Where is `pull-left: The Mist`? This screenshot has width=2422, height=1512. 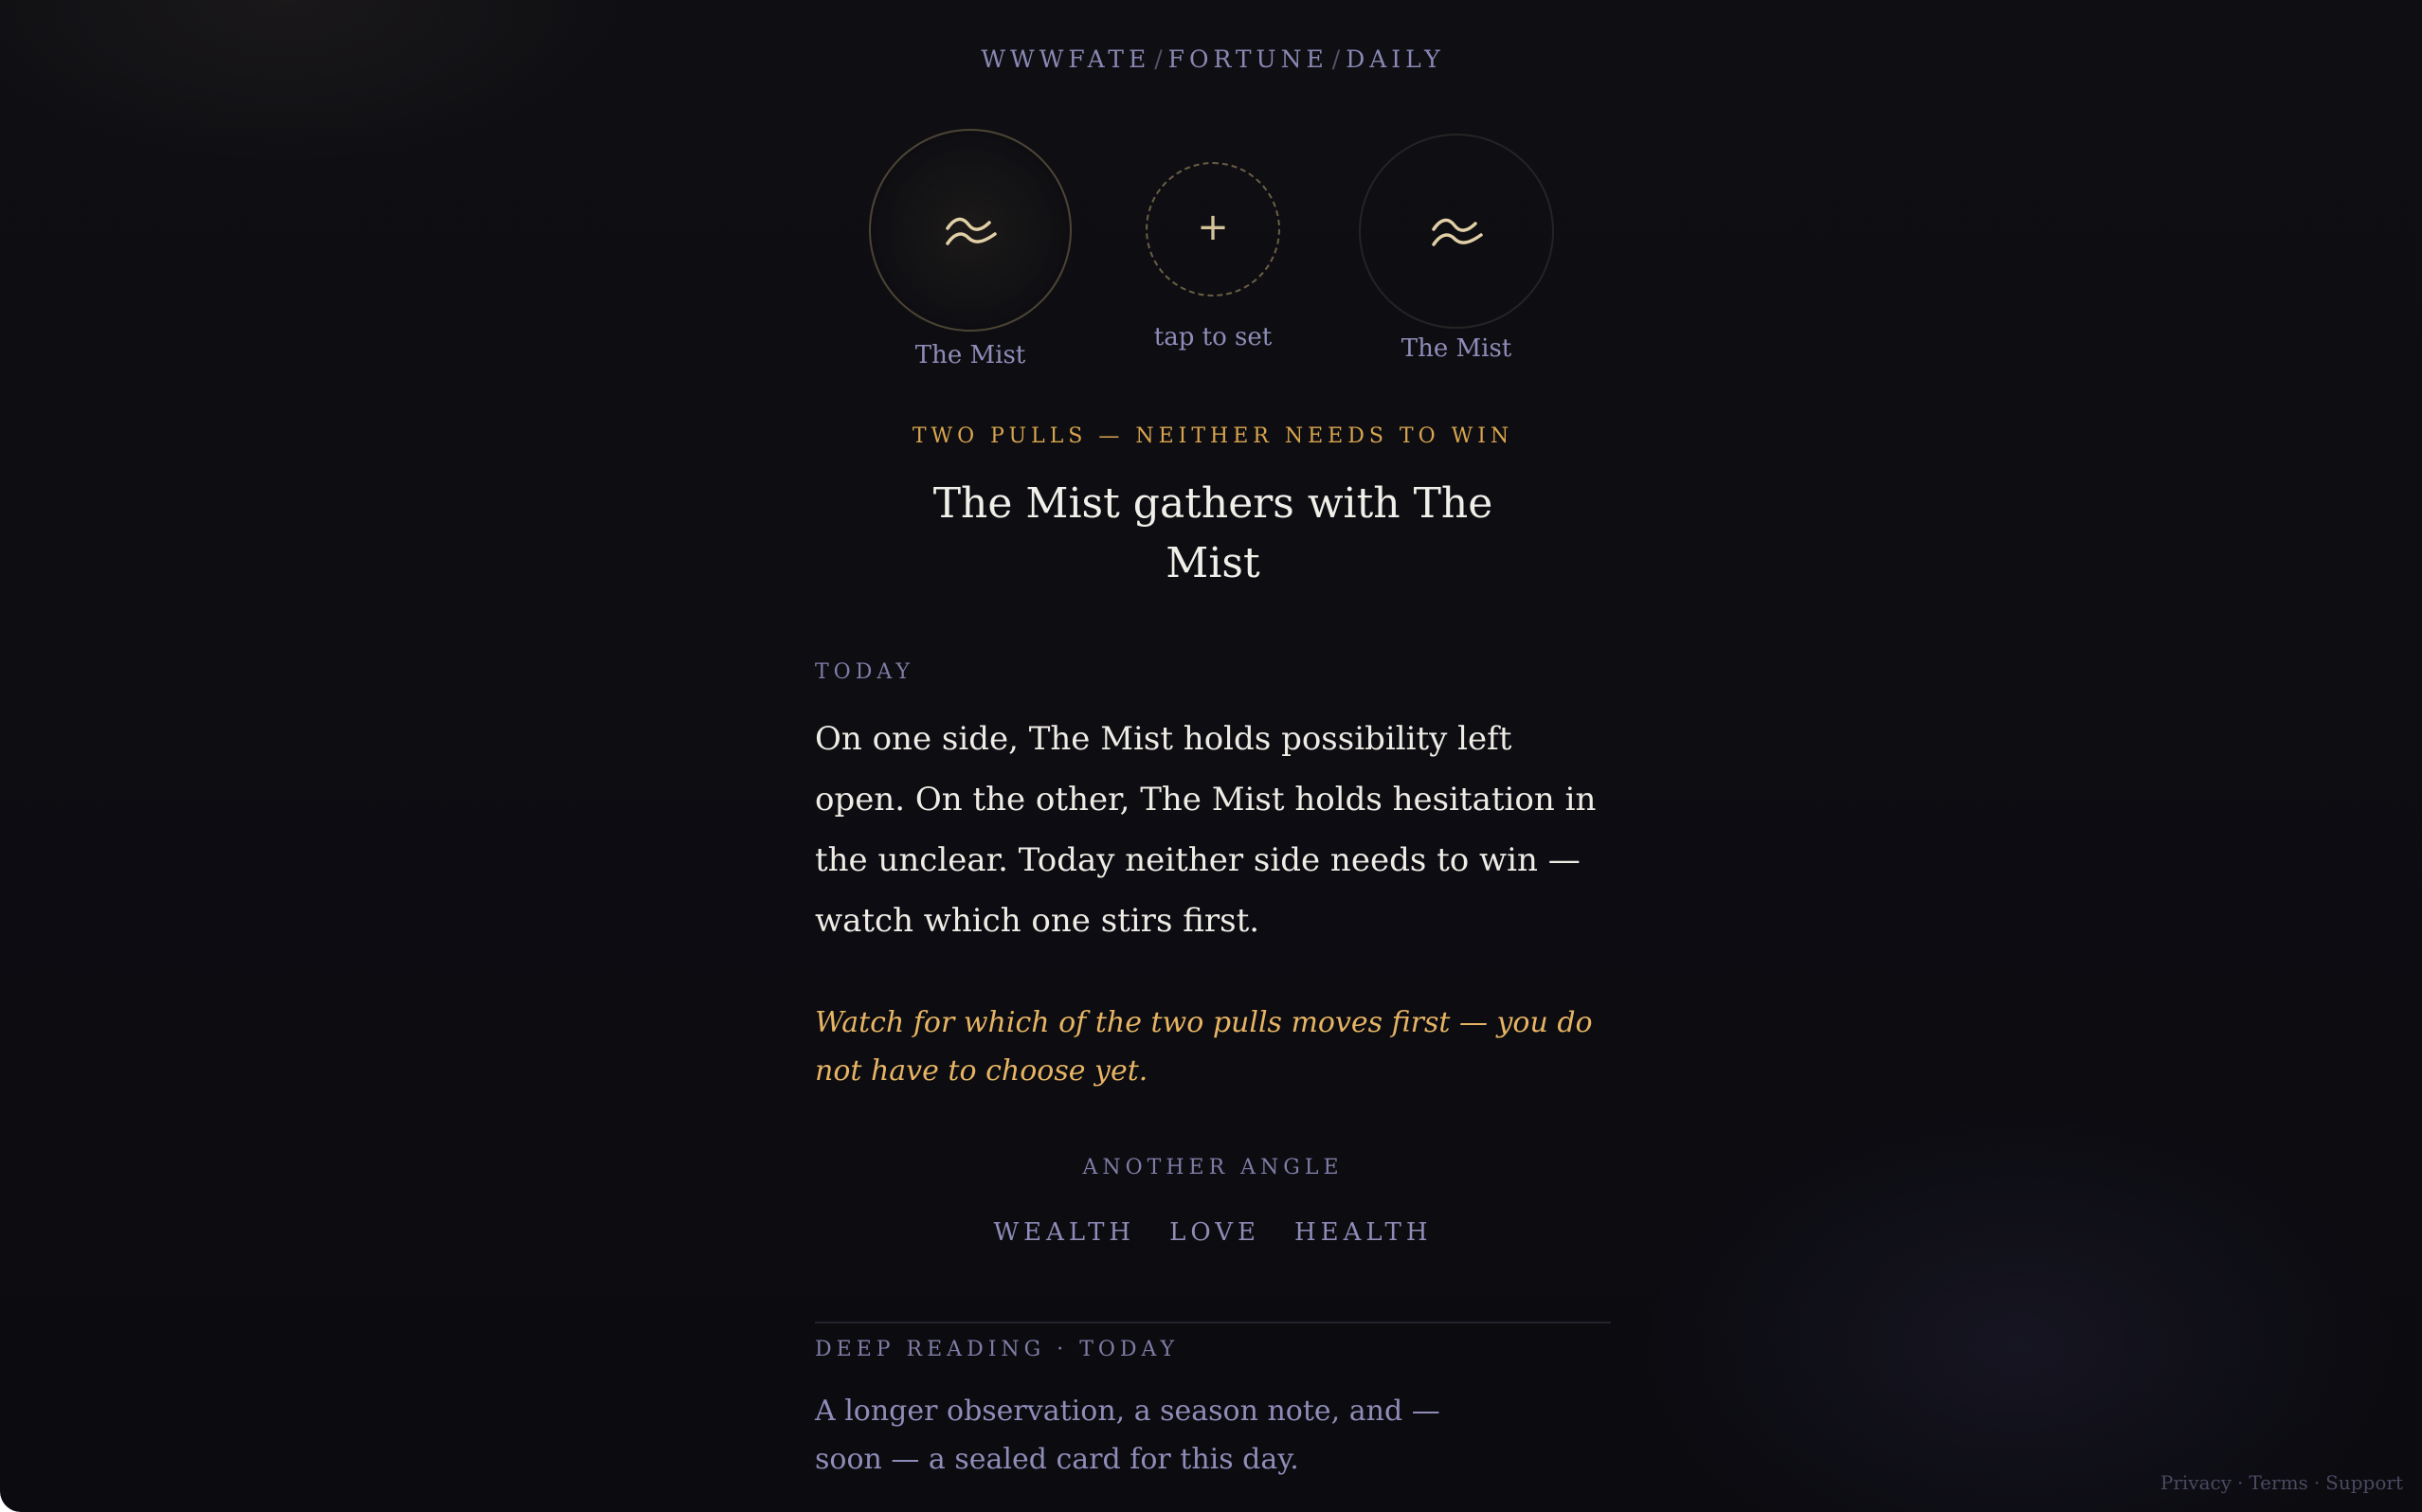 pull-left: The Mist is located at coordinates (970, 249).